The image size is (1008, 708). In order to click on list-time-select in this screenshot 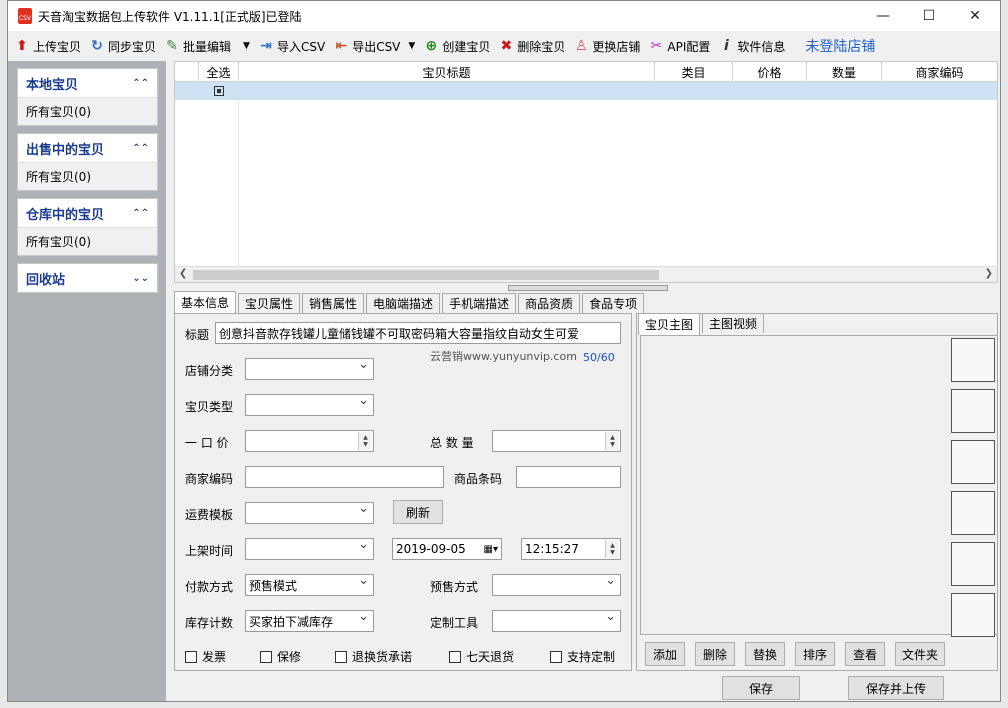, I will do `click(309, 549)`.